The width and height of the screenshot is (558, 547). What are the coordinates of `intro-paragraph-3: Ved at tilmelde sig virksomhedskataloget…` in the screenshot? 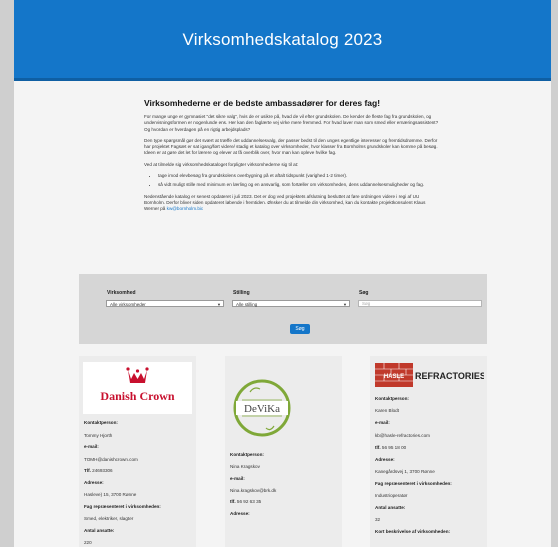 It's located at (221, 164).